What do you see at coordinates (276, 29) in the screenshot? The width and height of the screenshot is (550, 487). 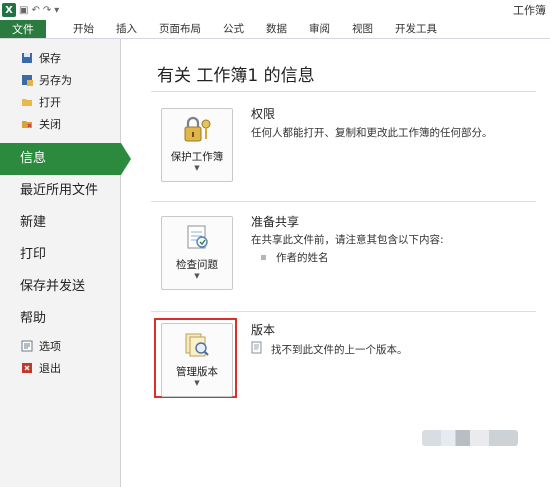 I see `tab-data: 数据` at bounding box center [276, 29].